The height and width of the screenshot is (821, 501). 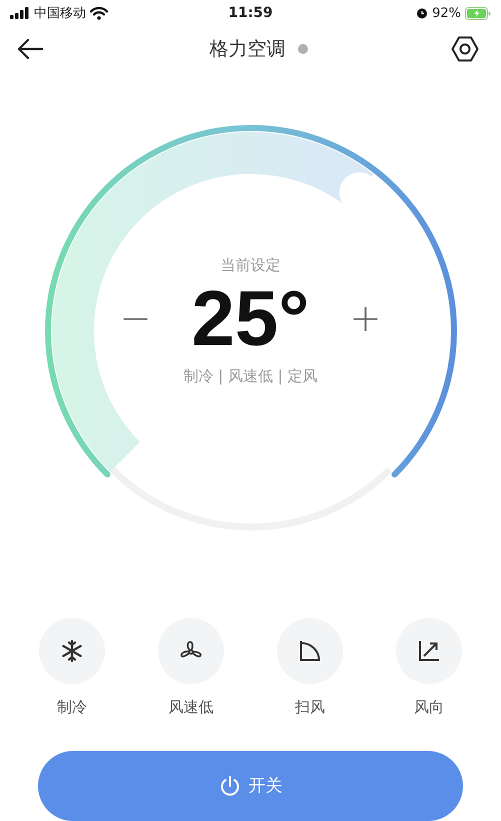 What do you see at coordinates (20, 13) in the screenshot?
I see `signal-icon` at bounding box center [20, 13].